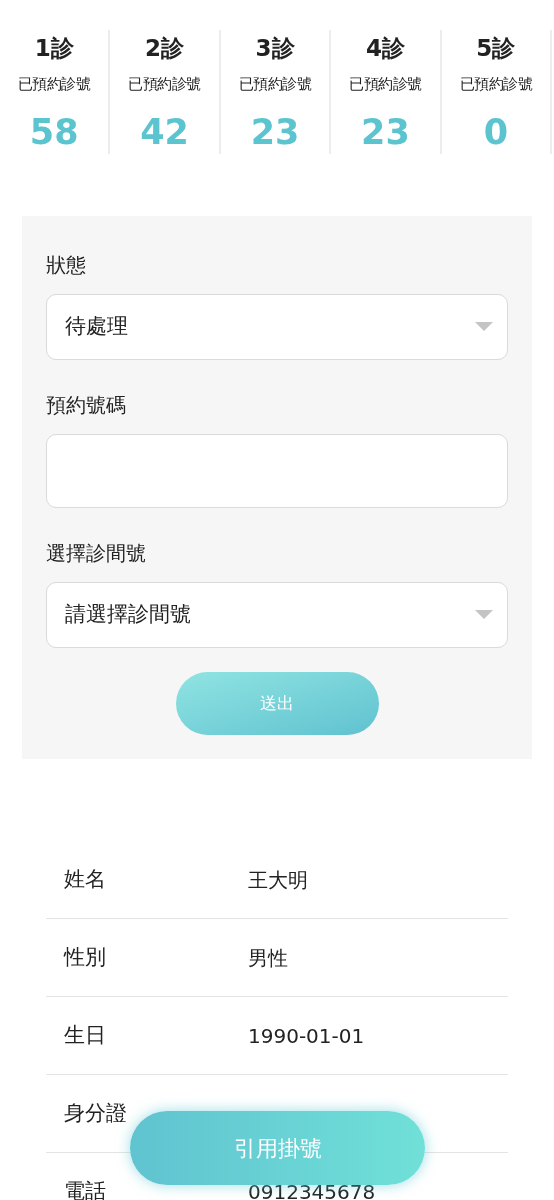 The image size is (554, 1200). What do you see at coordinates (164, 132) in the screenshot?
I see `booked-count: 42` at bounding box center [164, 132].